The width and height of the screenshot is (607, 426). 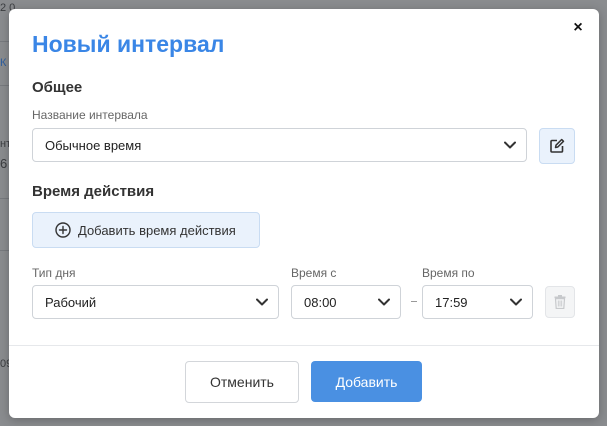 I want to click on section-title-validity: Время действия, so click(x=93, y=191).